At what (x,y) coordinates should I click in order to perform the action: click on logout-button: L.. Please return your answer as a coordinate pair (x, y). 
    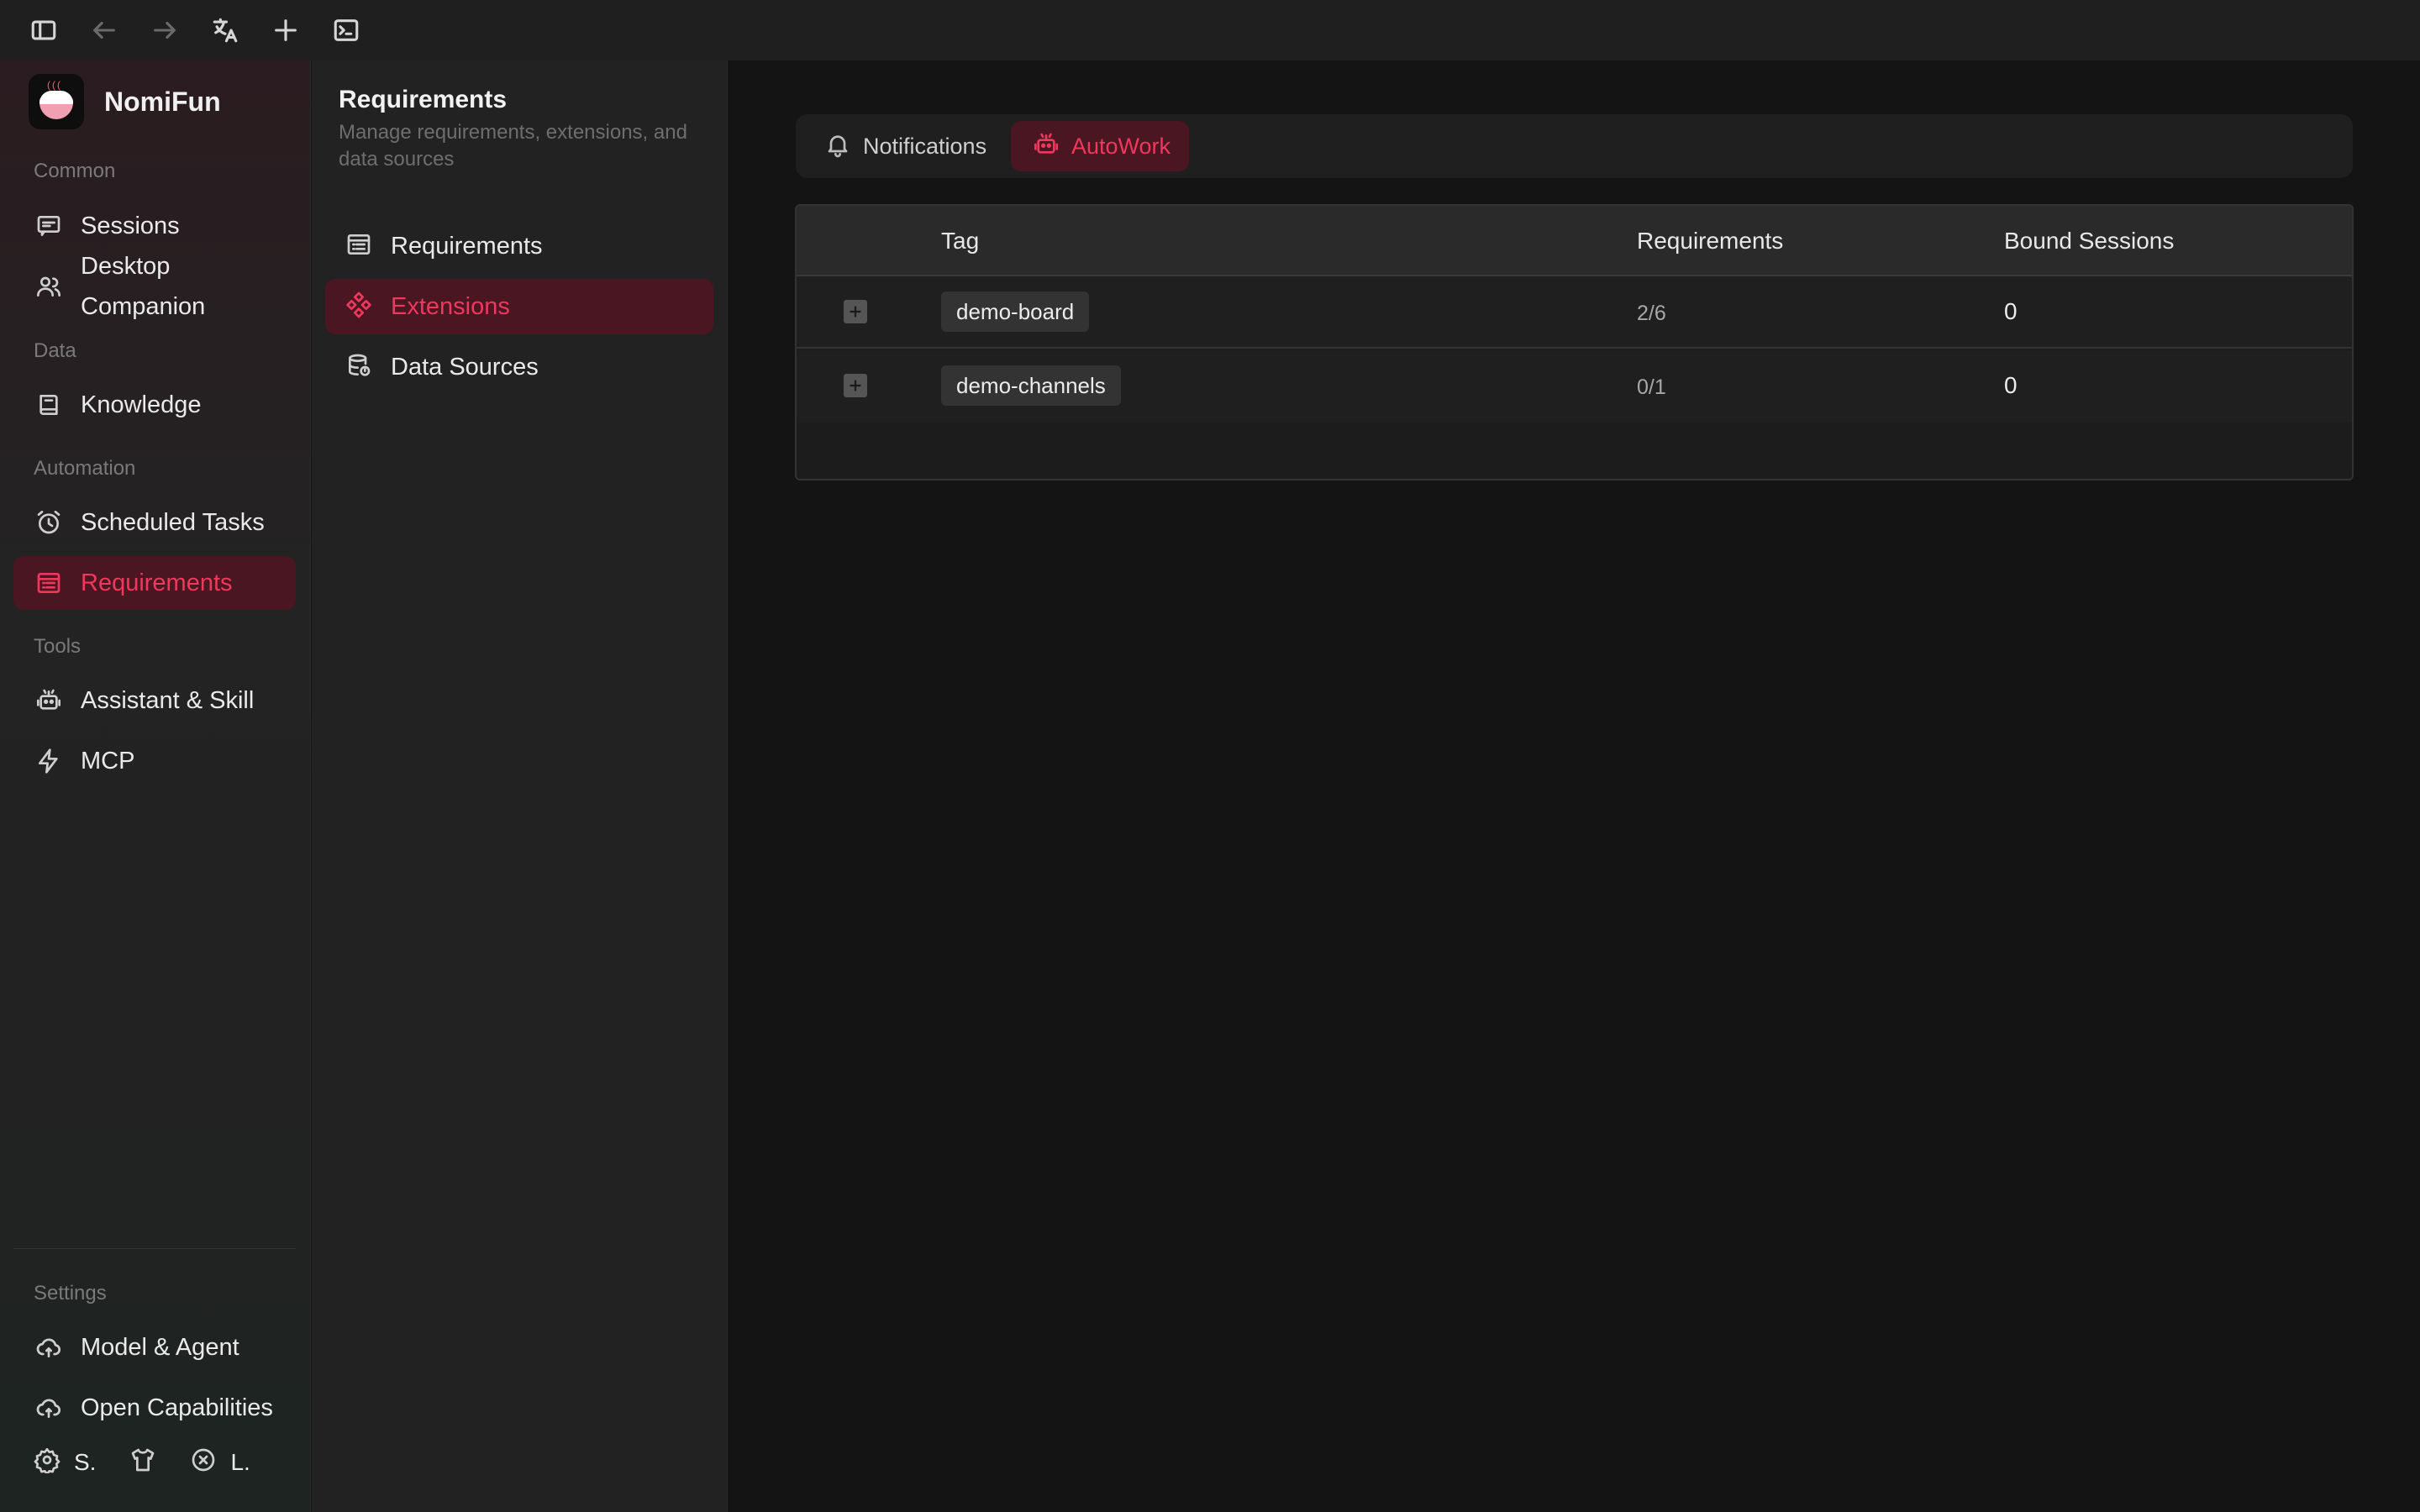
    Looking at the image, I should click on (220, 1462).